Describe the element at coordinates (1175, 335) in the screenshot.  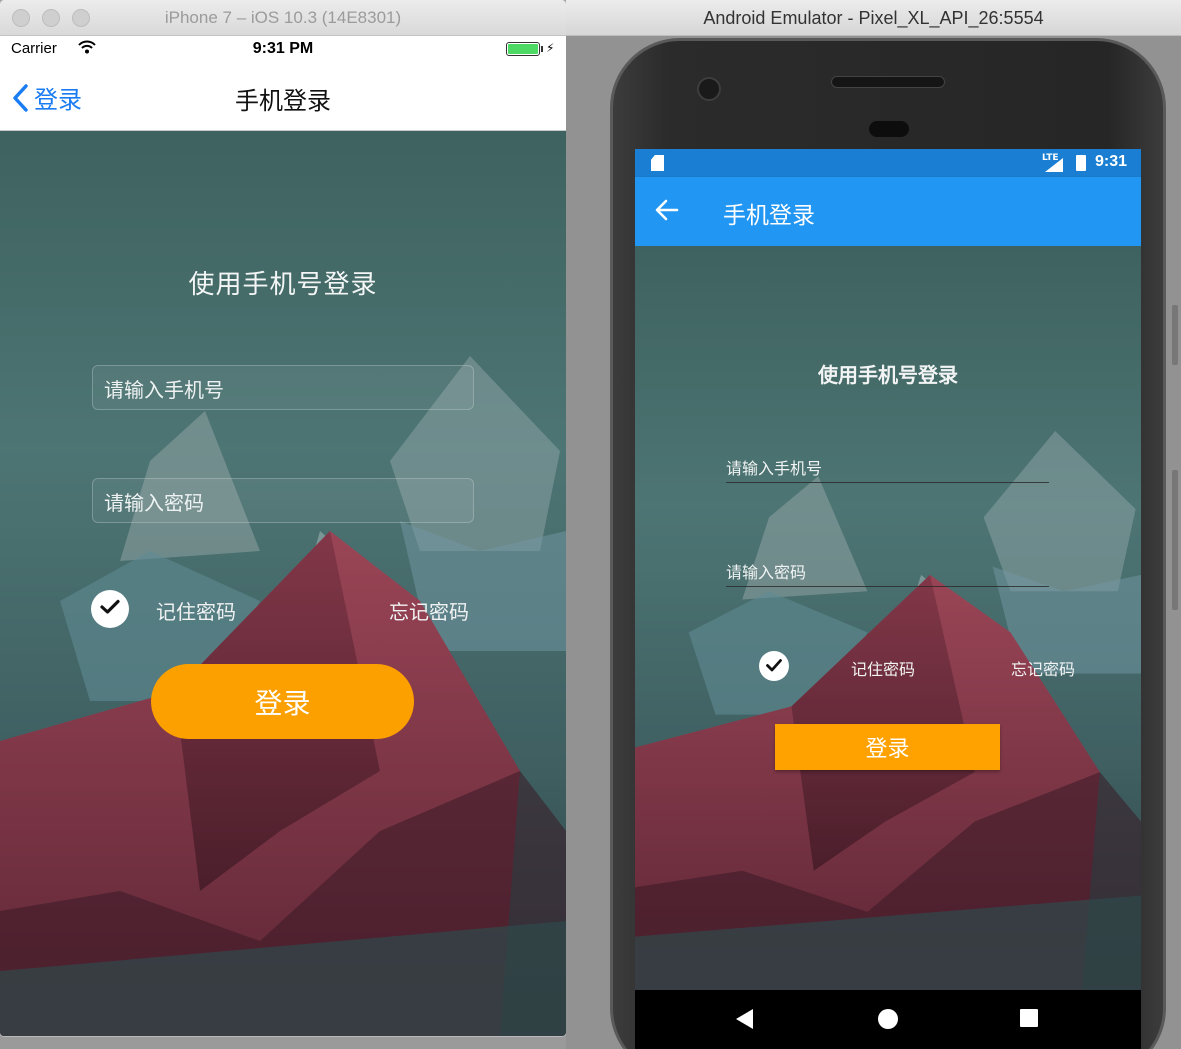
I see `power-button` at that location.